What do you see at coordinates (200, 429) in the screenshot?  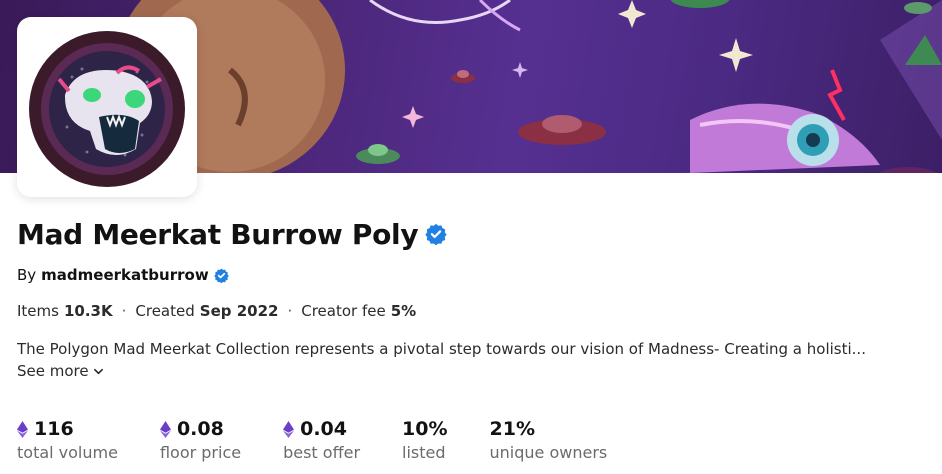 I see `stat-value: 0.08` at bounding box center [200, 429].